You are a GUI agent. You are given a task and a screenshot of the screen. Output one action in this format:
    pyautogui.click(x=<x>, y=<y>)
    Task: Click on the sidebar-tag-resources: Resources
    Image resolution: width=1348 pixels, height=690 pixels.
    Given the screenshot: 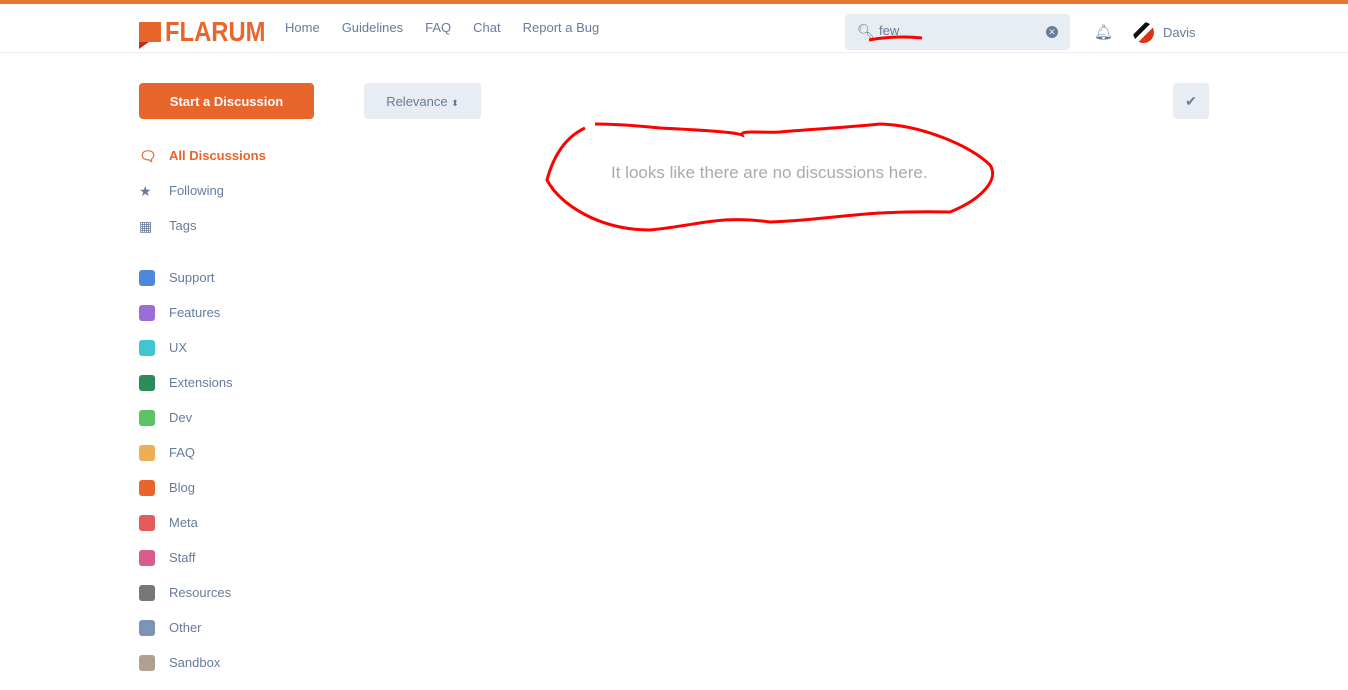 What is the action you would take?
    pyautogui.click(x=202, y=602)
    